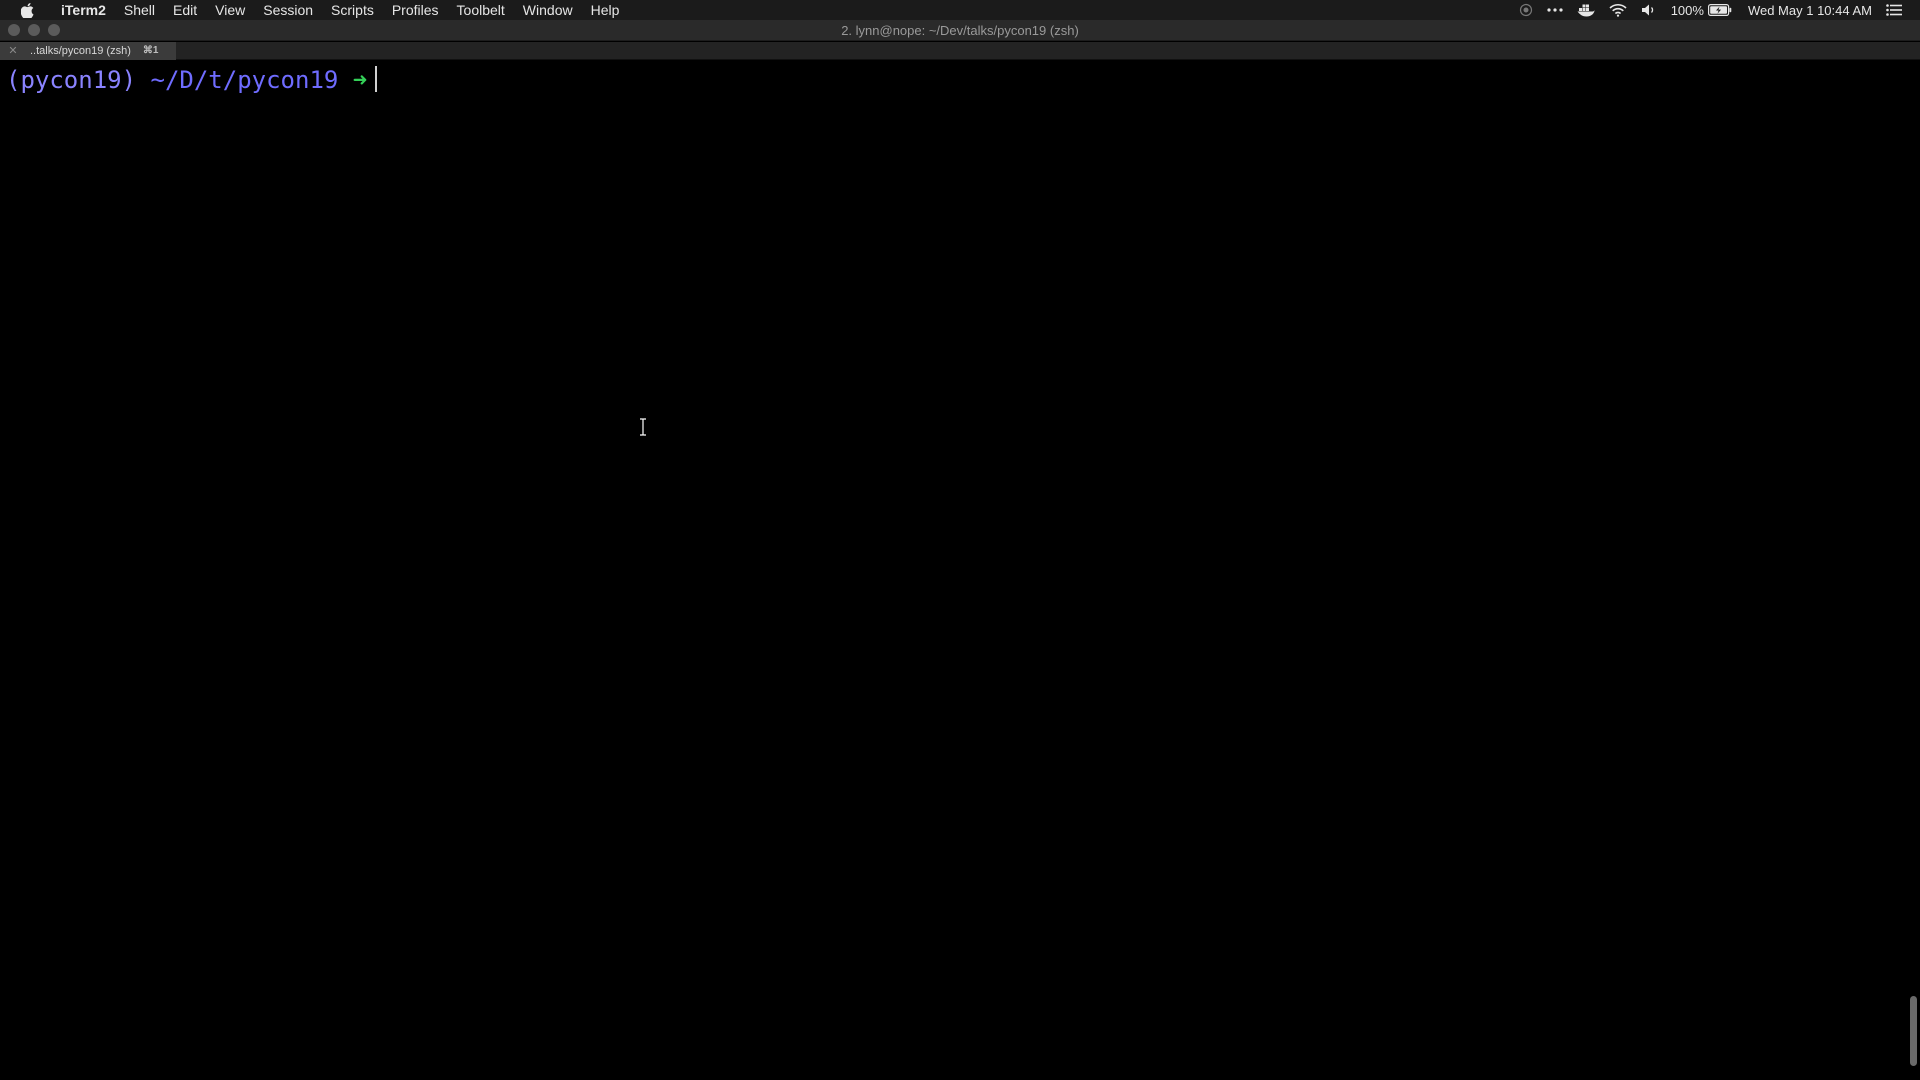 This screenshot has width=1920, height=1080. Describe the element at coordinates (352, 10) in the screenshot. I see `menu-scripts: Scripts` at that location.